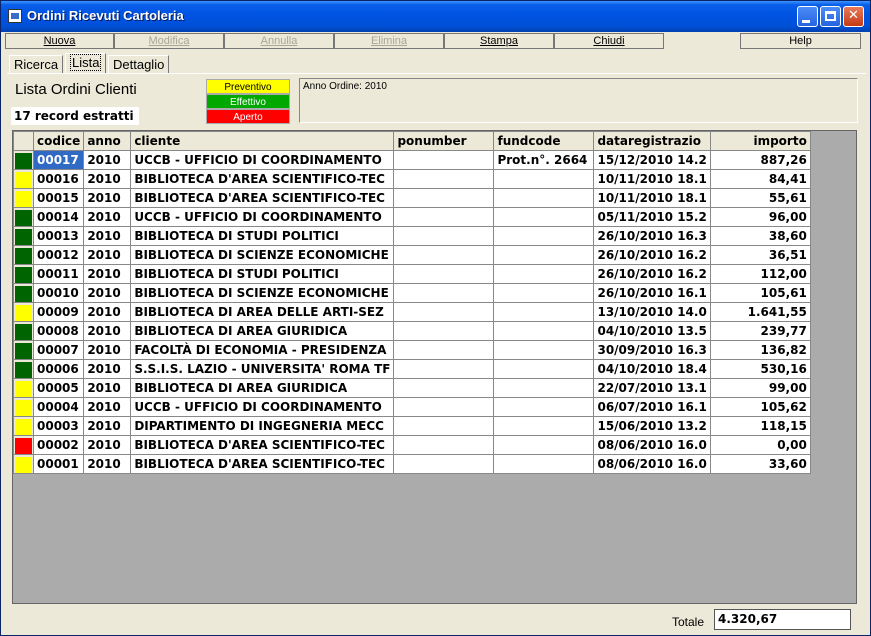 The width and height of the screenshot is (871, 636). Describe the element at coordinates (499, 41) in the screenshot. I see `stampa-button: Stampa` at that location.